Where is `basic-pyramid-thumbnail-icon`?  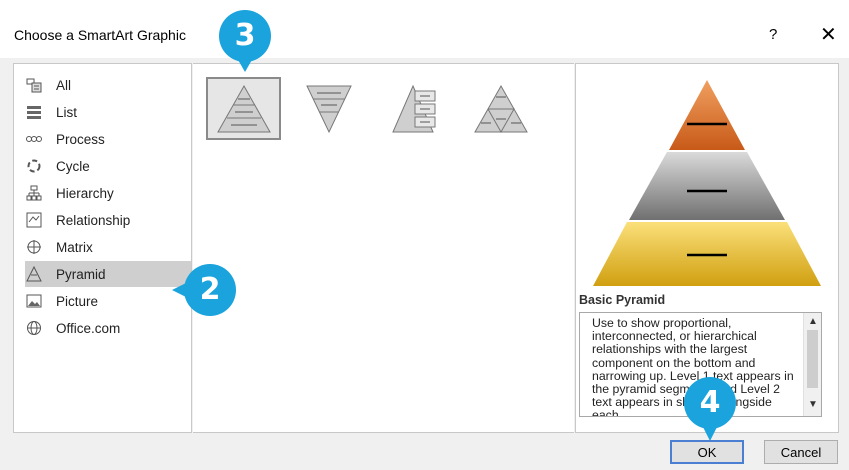
basic-pyramid-thumbnail-icon is located at coordinates (243, 108).